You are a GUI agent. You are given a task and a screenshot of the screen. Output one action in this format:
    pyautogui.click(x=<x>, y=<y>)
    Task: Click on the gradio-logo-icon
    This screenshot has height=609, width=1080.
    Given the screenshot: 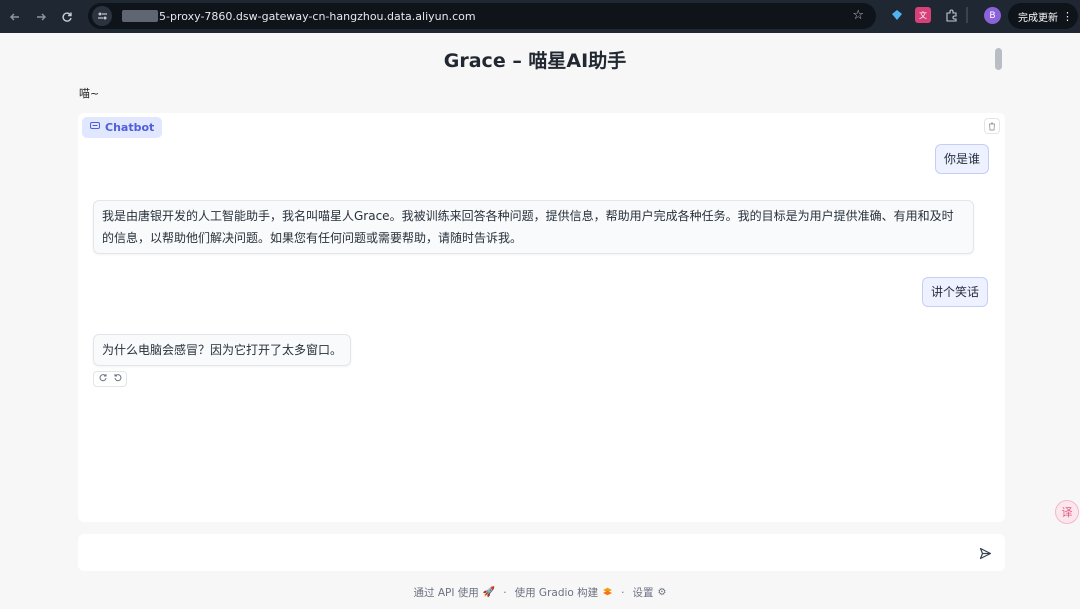 What is the action you would take?
    pyautogui.click(x=607, y=593)
    